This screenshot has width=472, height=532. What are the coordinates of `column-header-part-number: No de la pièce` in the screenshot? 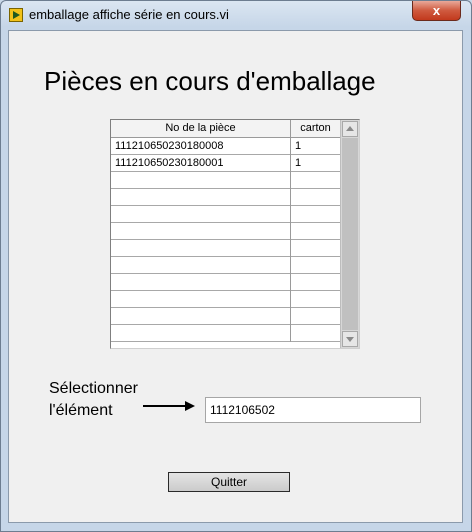 It's located at (201, 128).